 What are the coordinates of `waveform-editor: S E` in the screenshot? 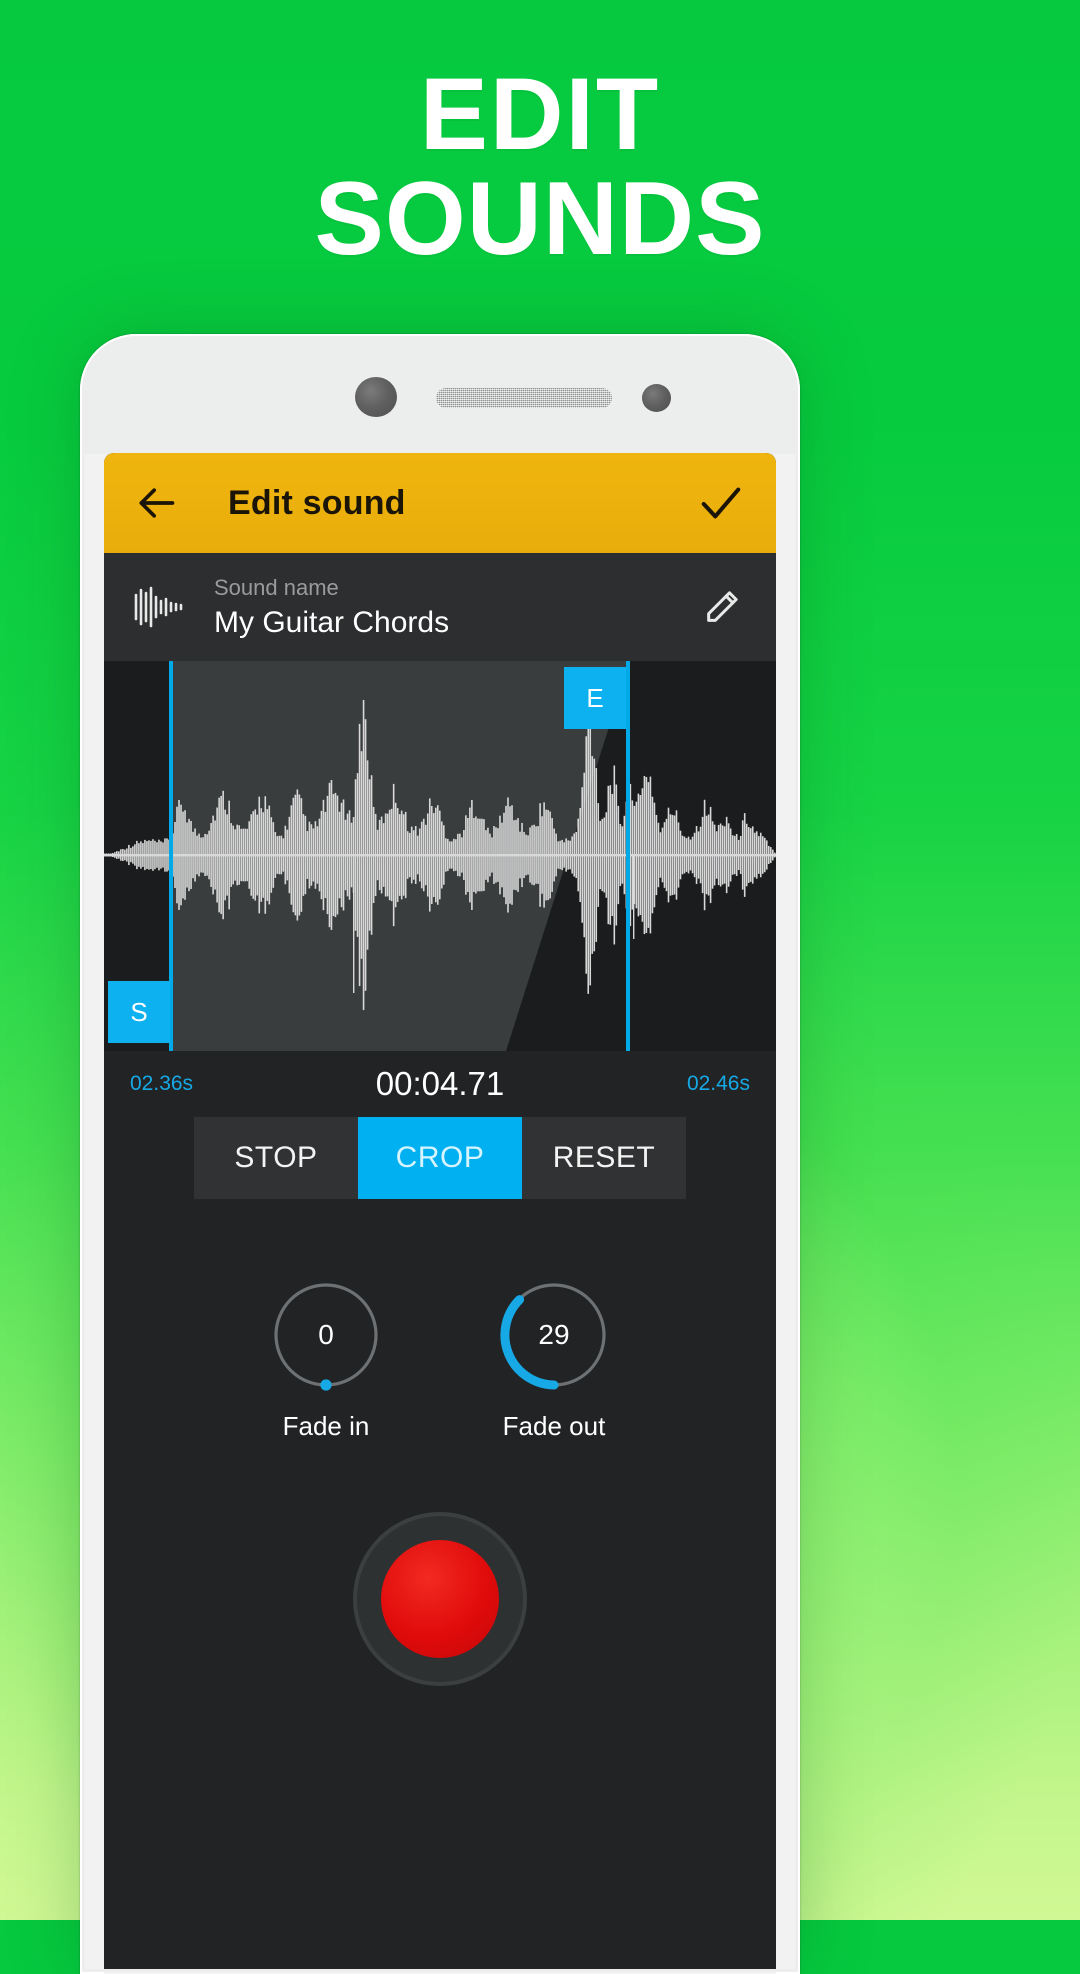 It's located at (440, 856).